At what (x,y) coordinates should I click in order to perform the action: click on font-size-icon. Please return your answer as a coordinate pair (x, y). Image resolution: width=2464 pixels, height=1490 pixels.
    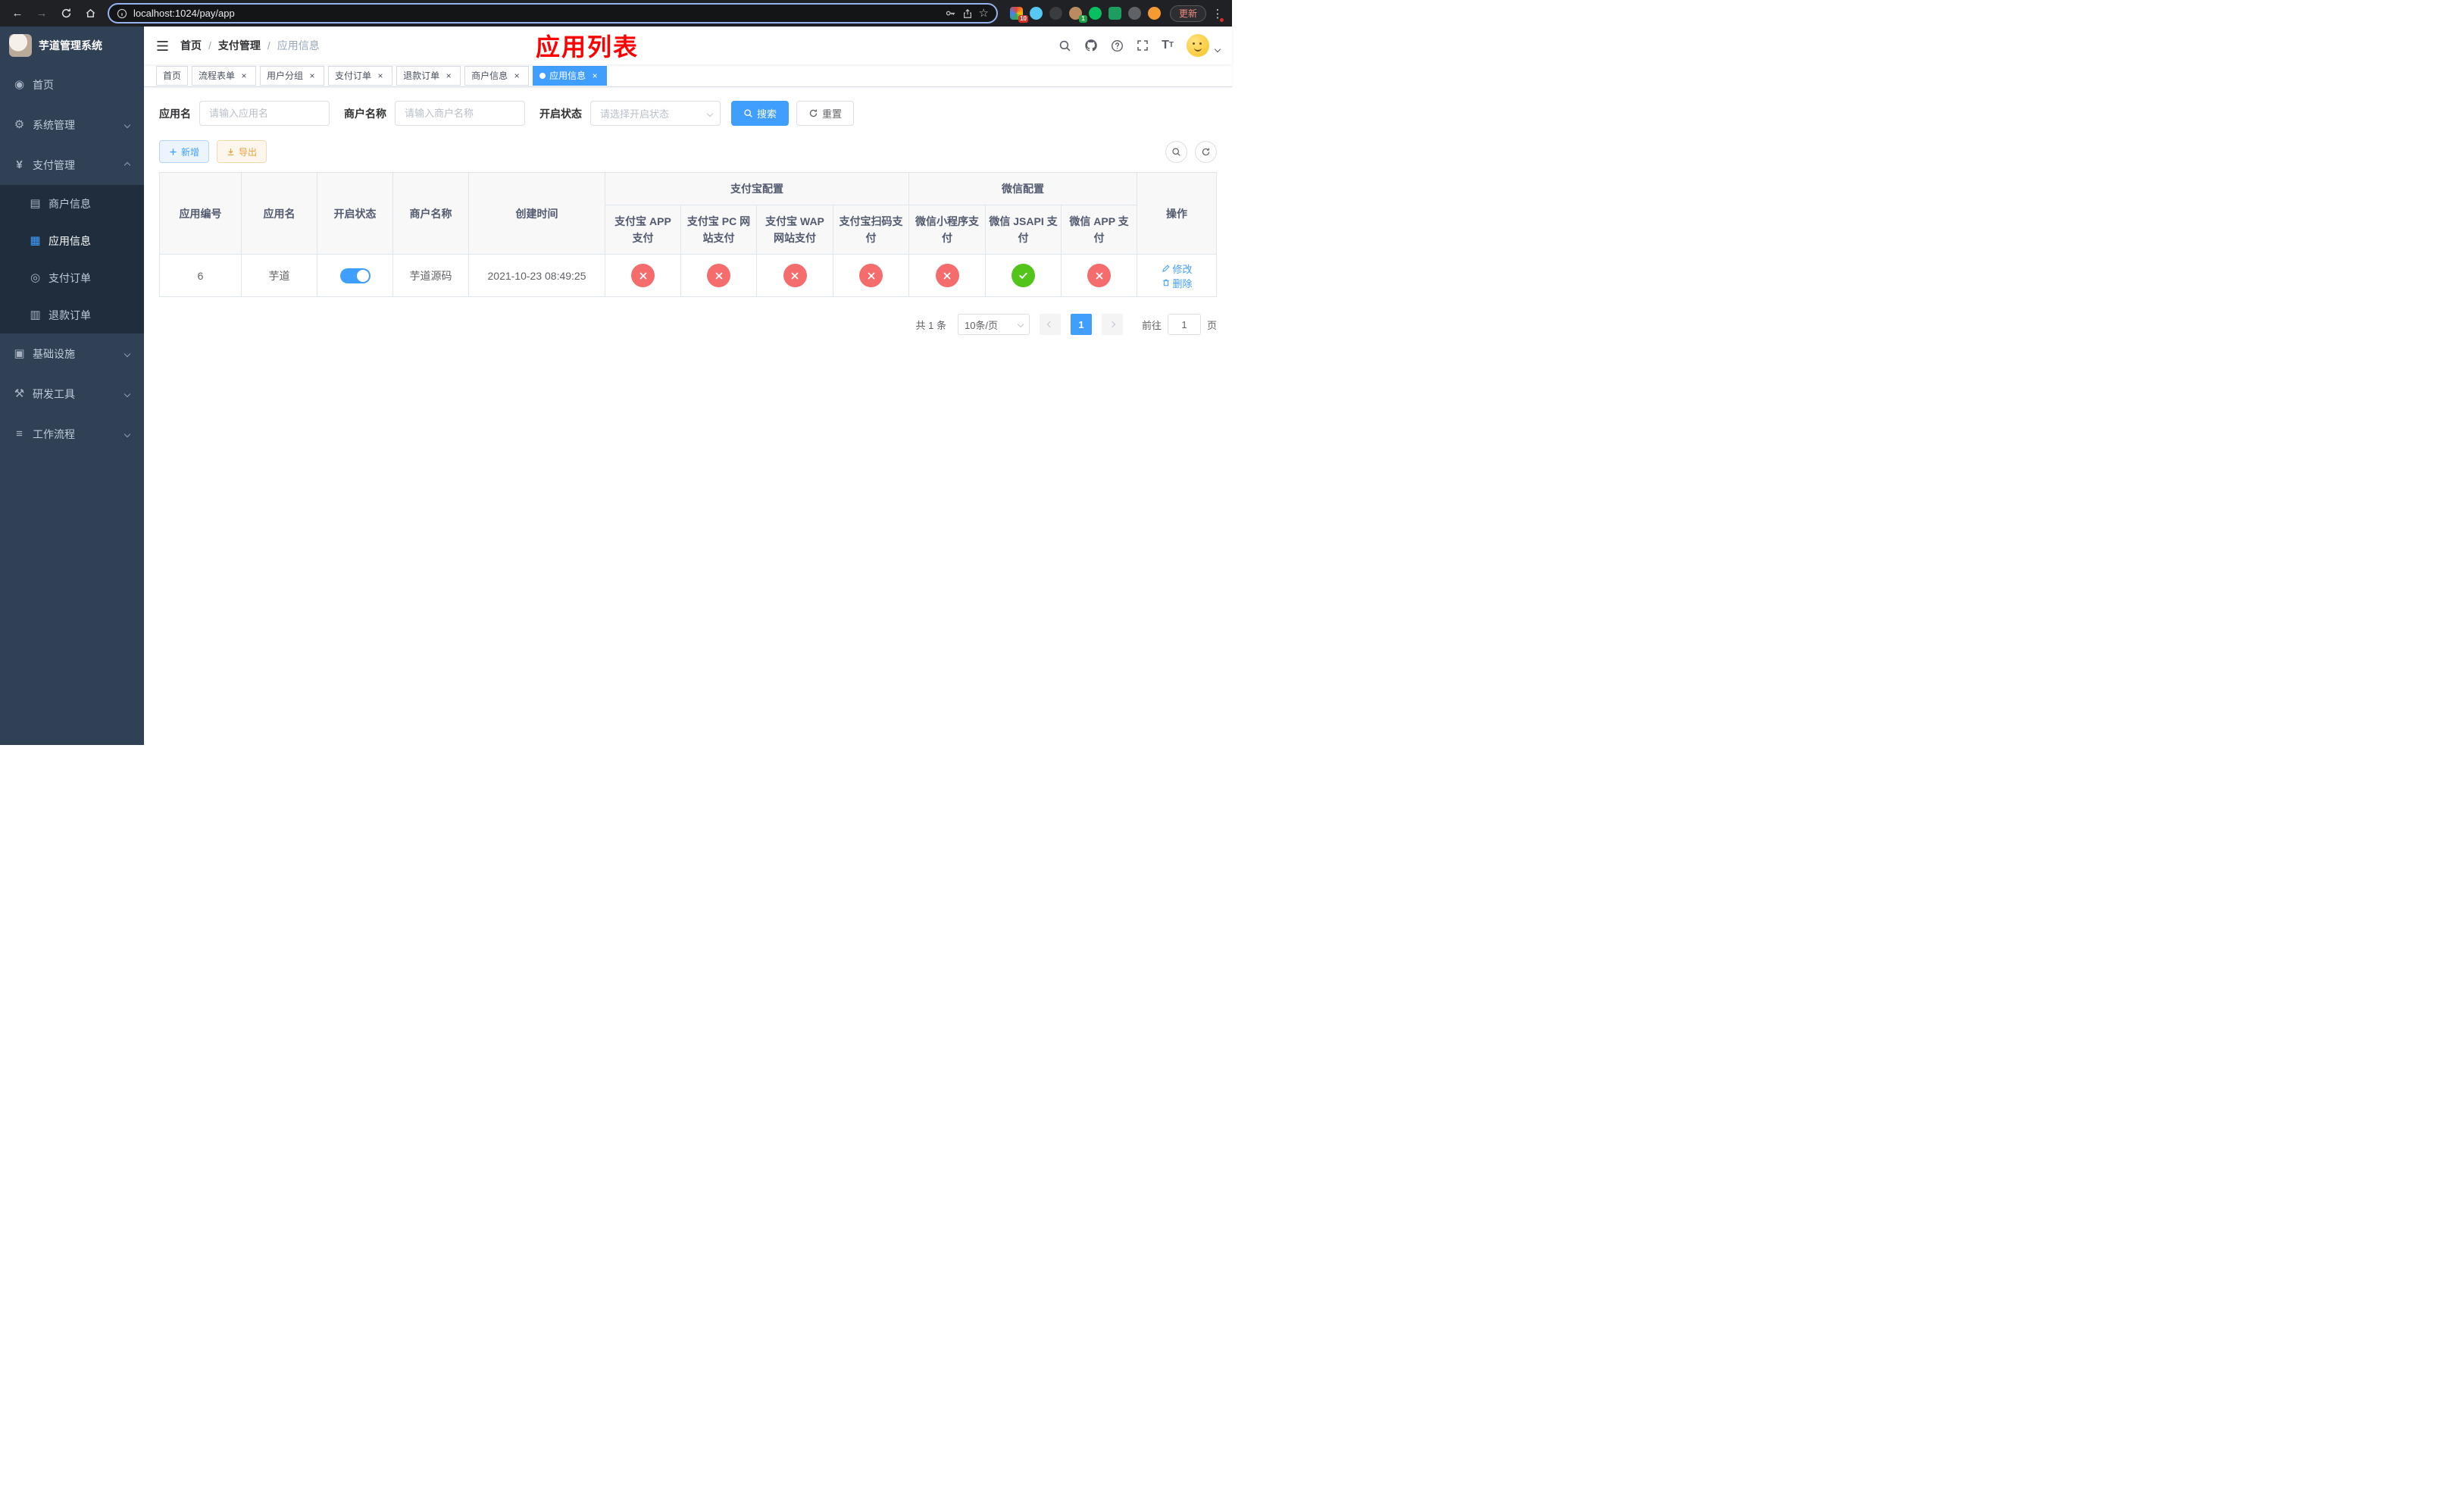
    Looking at the image, I should click on (1168, 45).